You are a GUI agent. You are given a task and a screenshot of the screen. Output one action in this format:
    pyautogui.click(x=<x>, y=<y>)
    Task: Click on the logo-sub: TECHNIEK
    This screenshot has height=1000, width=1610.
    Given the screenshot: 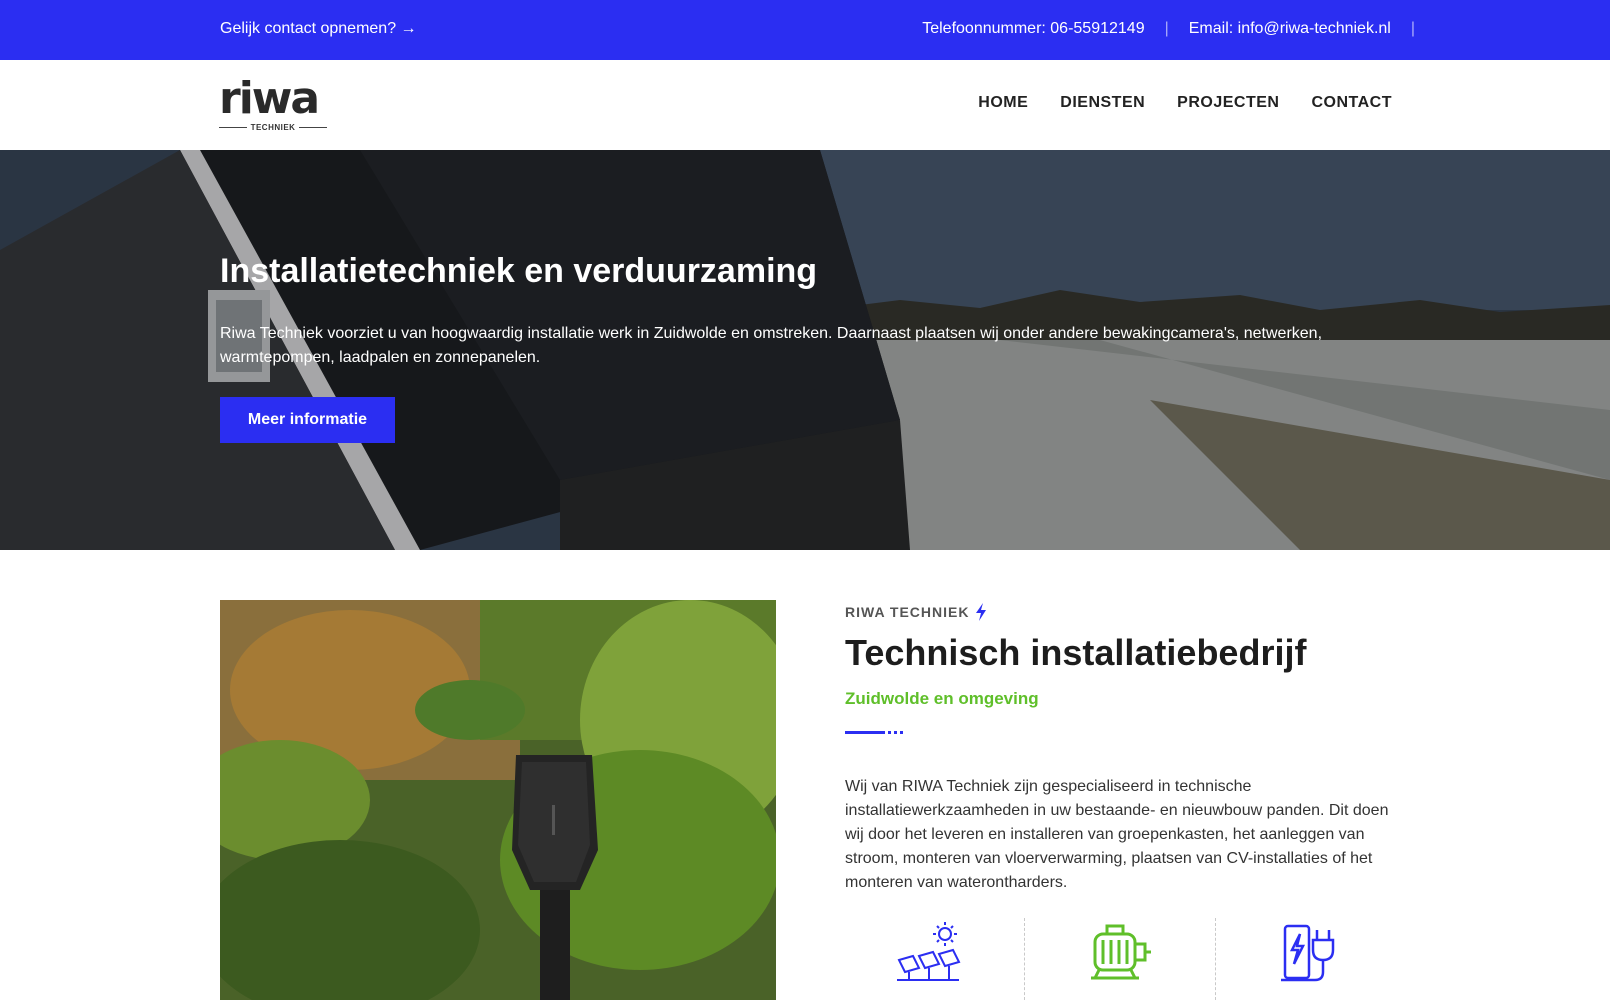 What is the action you would take?
    pyautogui.click(x=273, y=127)
    